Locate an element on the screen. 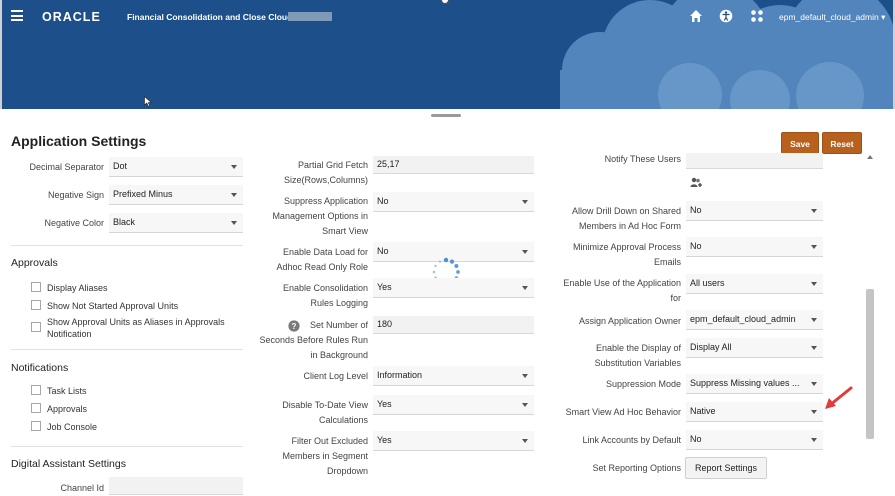  seconds-before-rules-label-line1: Set Number of is located at coordinates (338, 325).